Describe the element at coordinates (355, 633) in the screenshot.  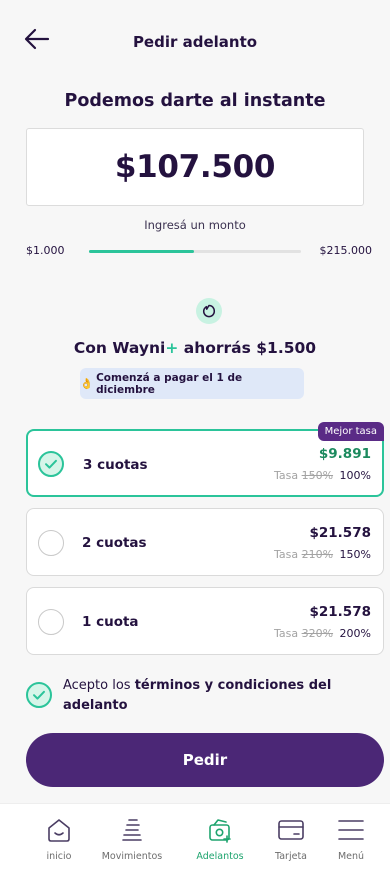
I see `rate-new: 200%` at that location.